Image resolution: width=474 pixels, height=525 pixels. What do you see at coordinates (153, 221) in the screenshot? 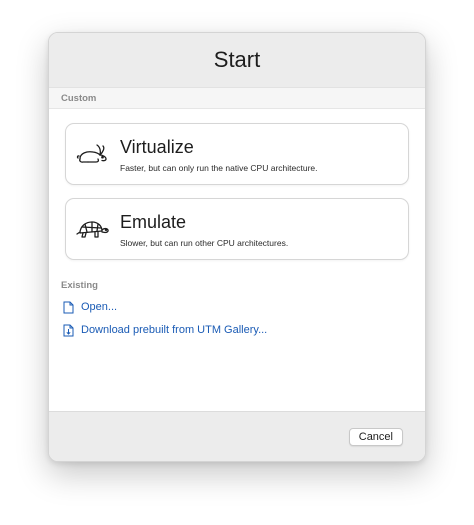
I see `emulate-title: Emulate` at bounding box center [153, 221].